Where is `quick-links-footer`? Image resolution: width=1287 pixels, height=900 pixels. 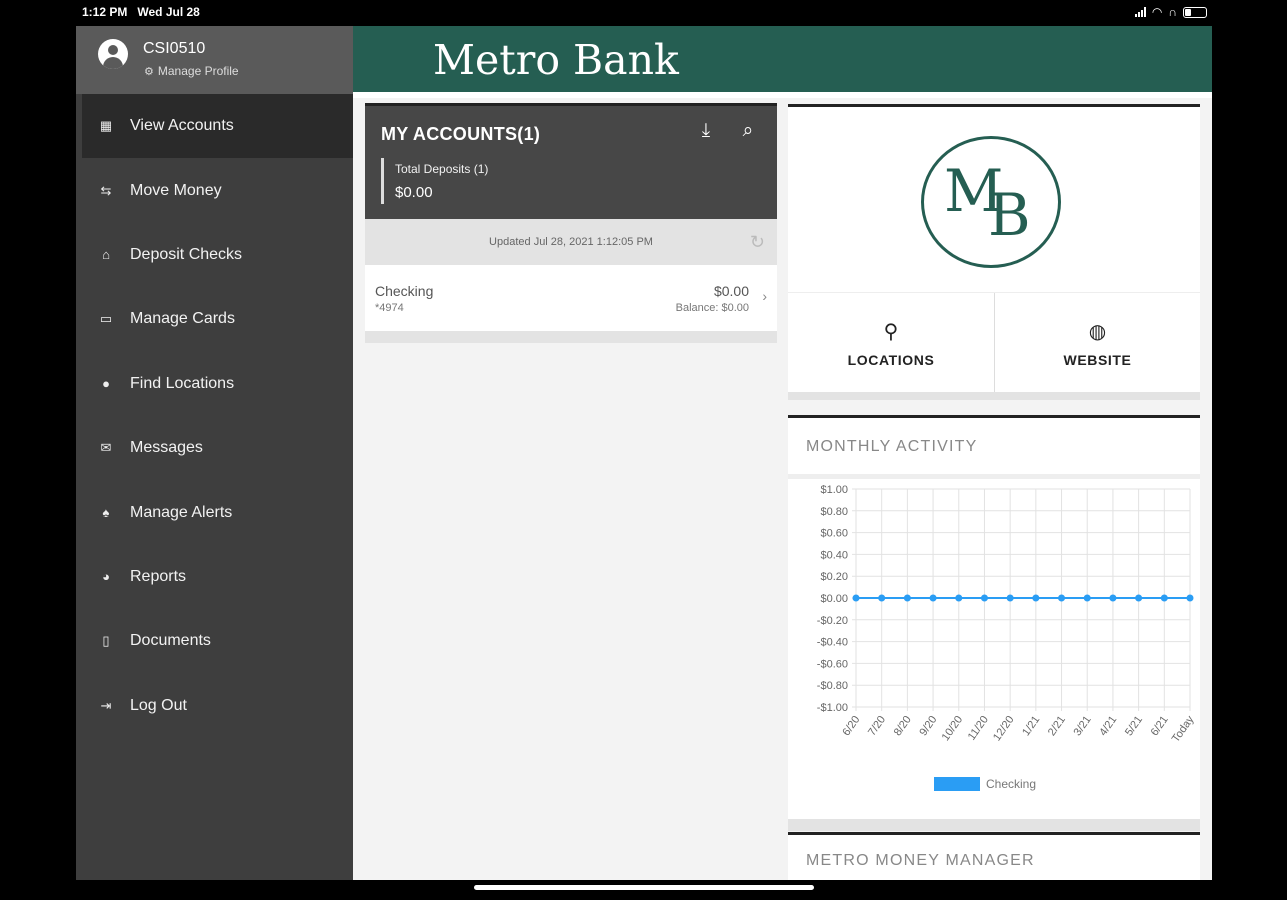 quick-links-footer is located at coordinates (994, 396).